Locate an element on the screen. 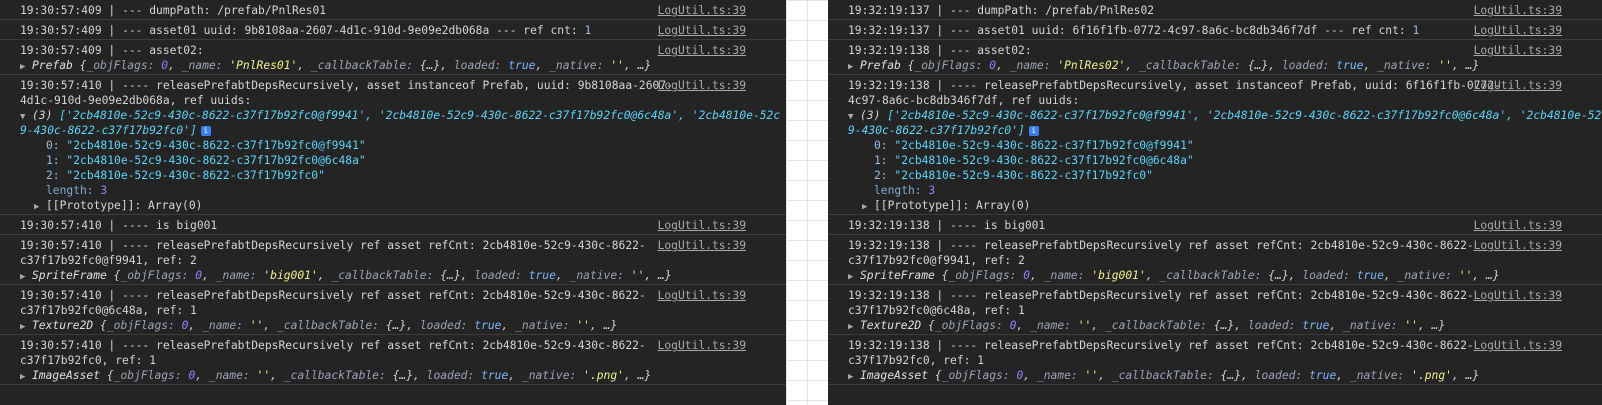 Image resolution: width=1602 pixels, height=405 pixels. log-text-cont: 4d1c-910d-9e09e2db068a, ref uuids: is located at coordinates (136, 100).